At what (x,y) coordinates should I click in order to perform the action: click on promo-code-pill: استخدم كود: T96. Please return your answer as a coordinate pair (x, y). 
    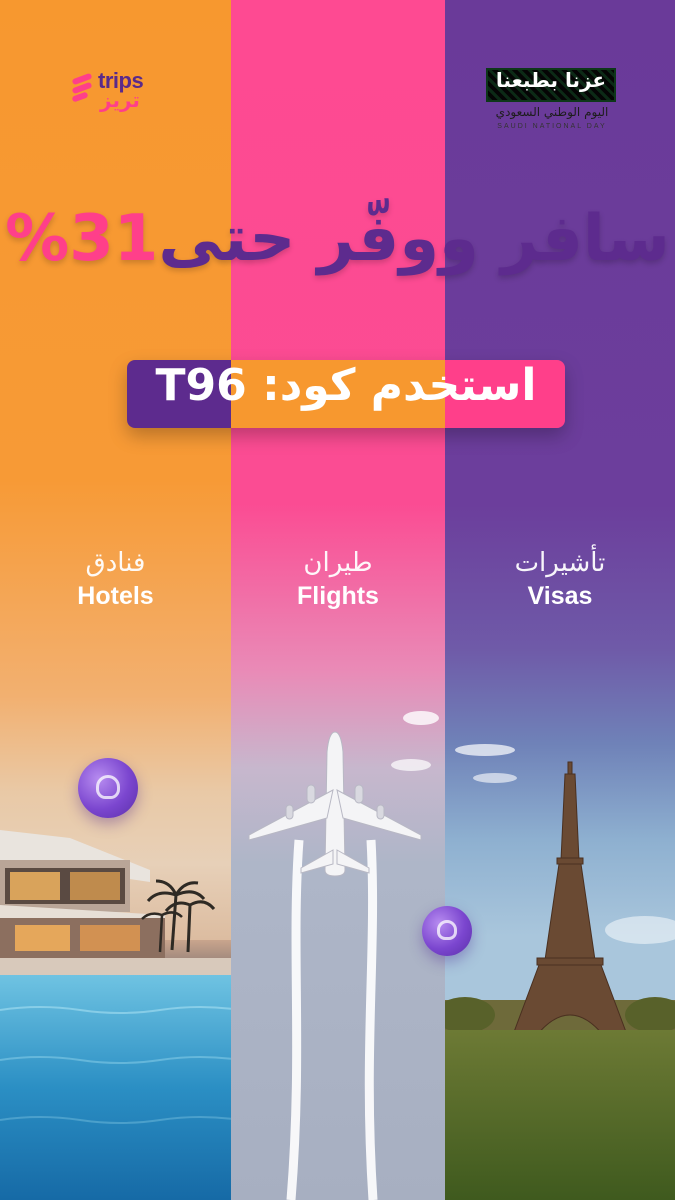
    Looking at the image, I should click on (346, 394).